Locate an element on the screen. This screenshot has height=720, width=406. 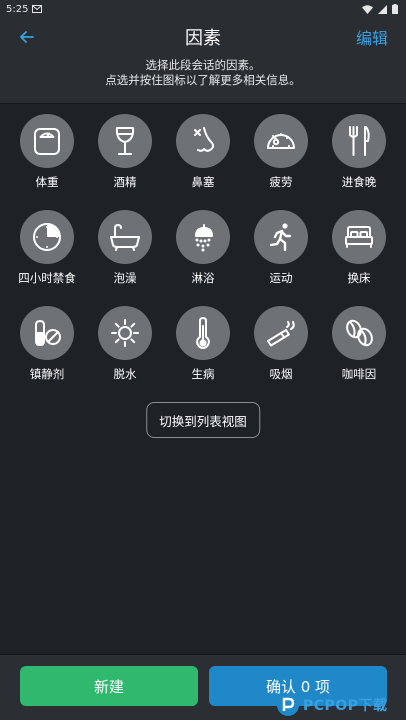
factor-fasting: 四小时禁食 is located at coordinates (47, 248).